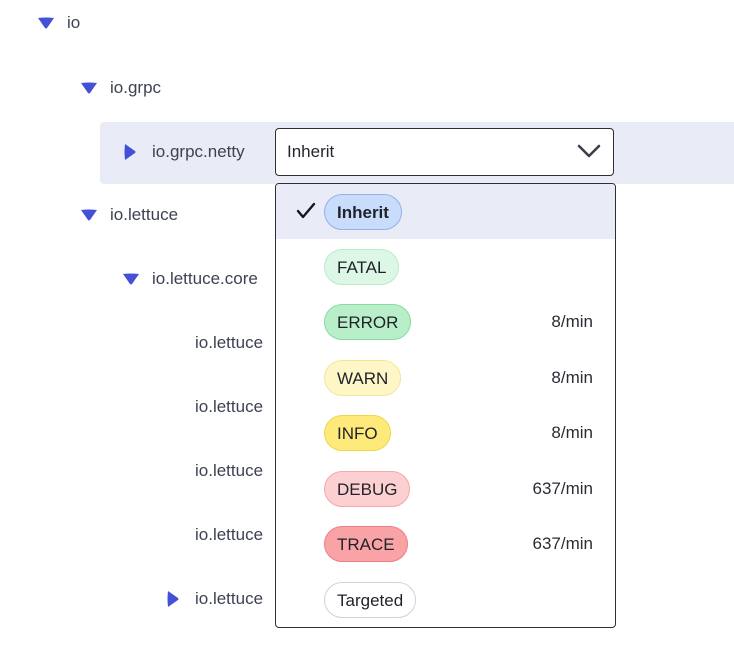  Describe the element at coordinates (445, 211) in the screenshot. I see `option-inherit: Inherit` at that location.